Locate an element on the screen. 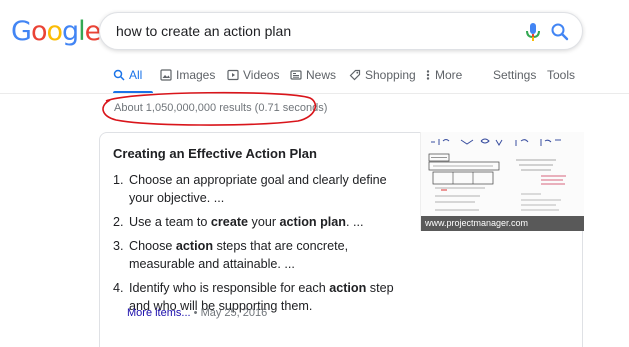 Image resolution: width=629 pixels, height=347 pixels. tab-news: News is located at coordinates (313, 75).